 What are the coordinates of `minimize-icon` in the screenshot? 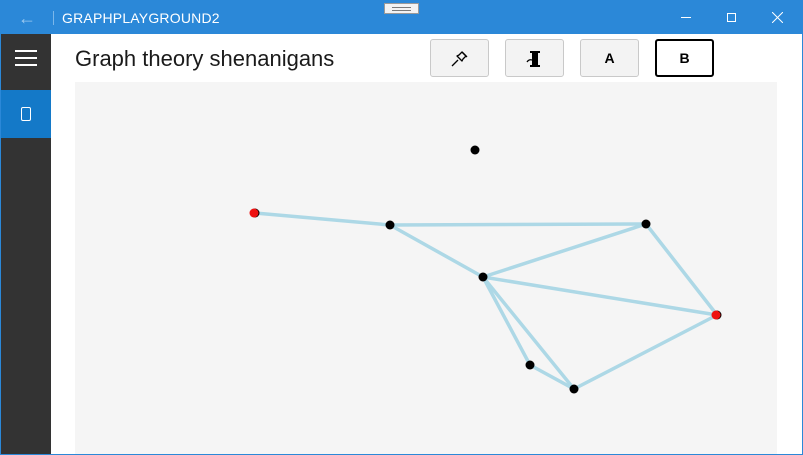 It's located at (686, 17).